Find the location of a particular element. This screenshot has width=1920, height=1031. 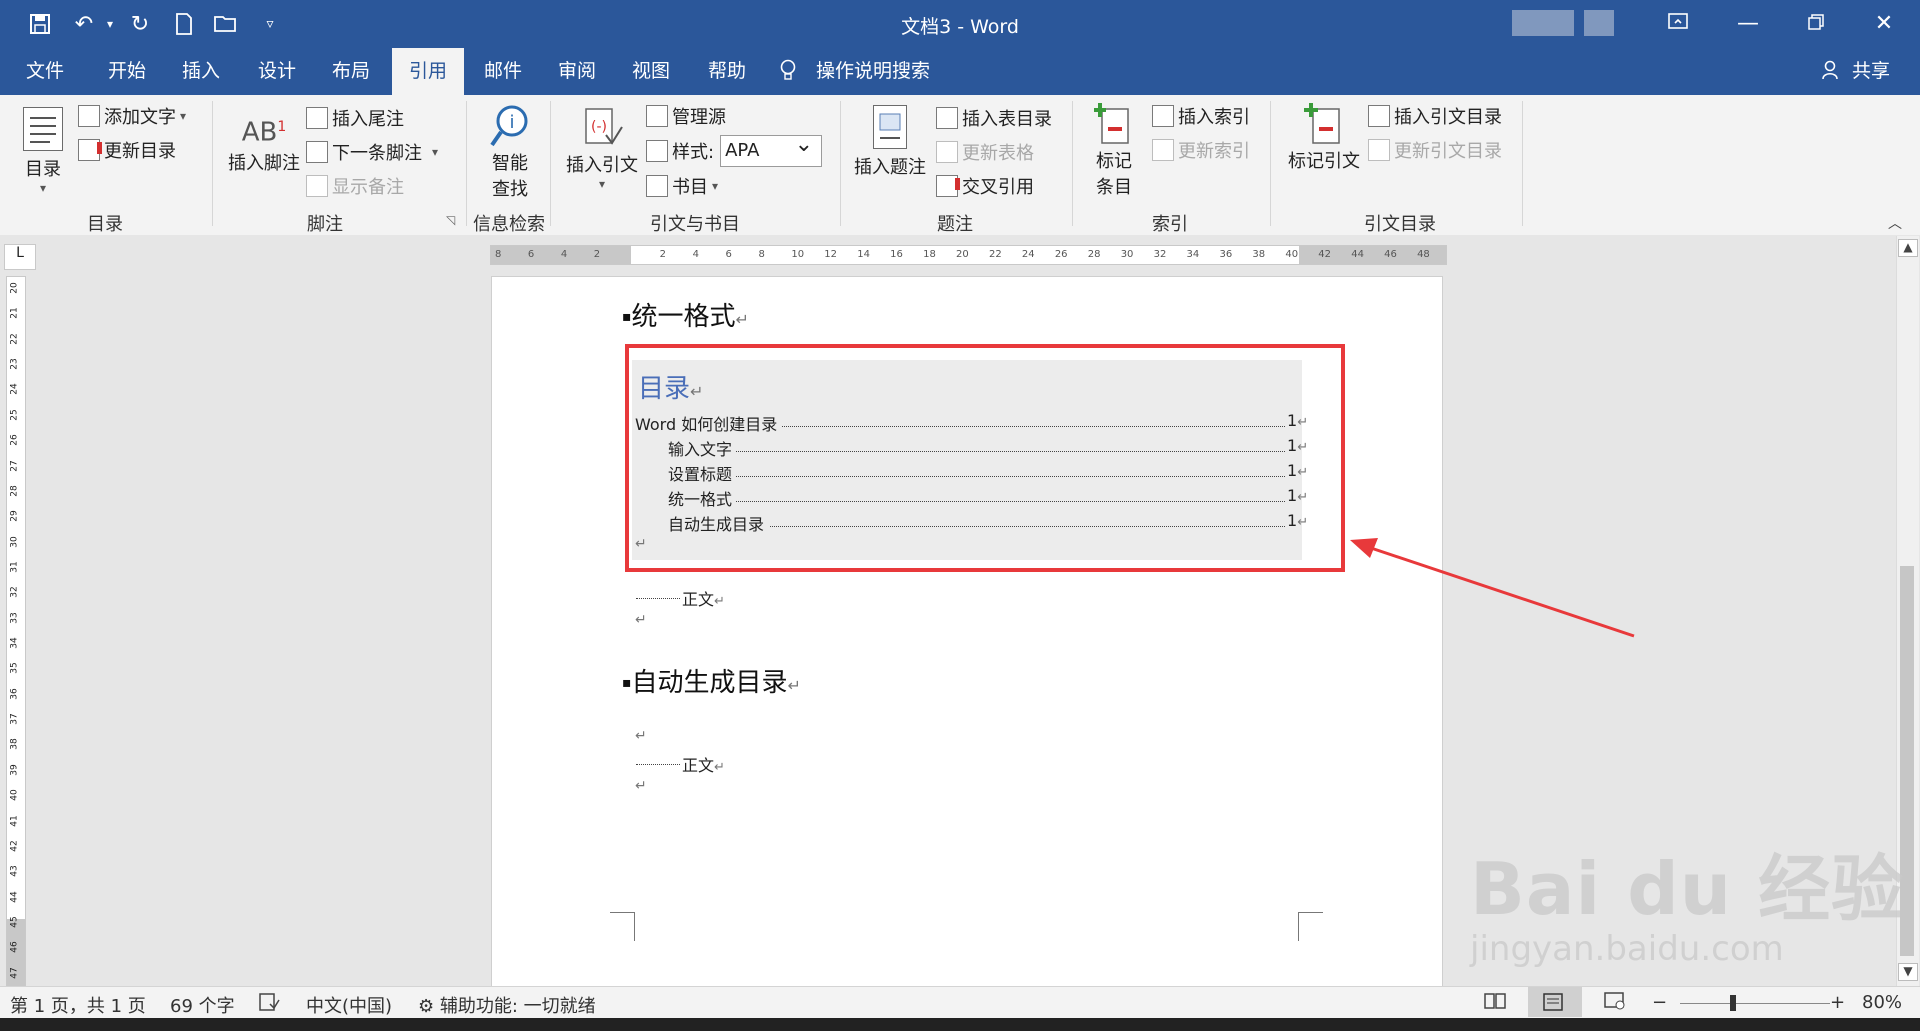

toc-entry: 统一格式 is located at coordinates (700, 498).